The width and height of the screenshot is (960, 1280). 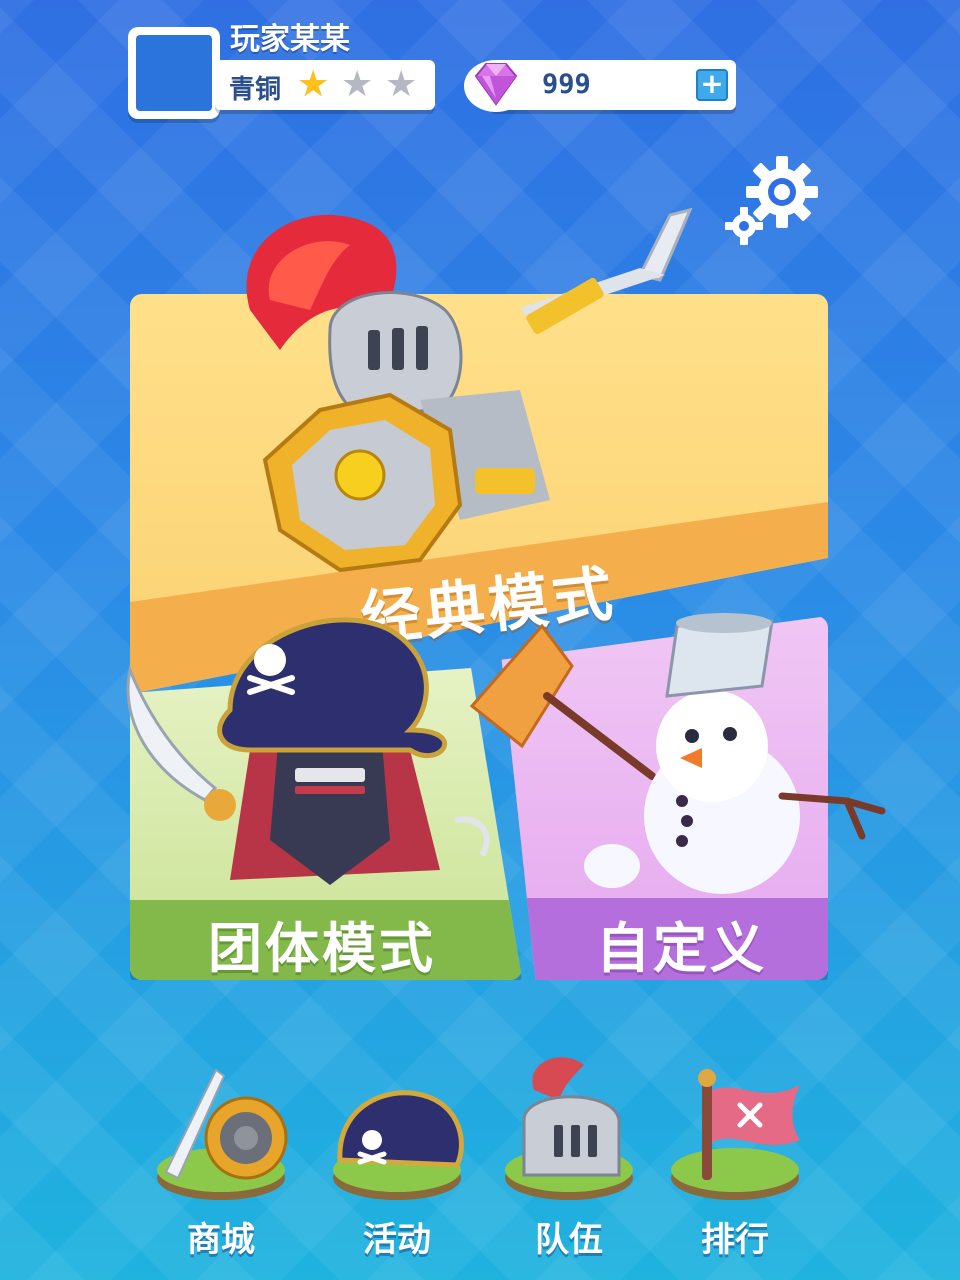 I want to click on star-filled-icon: ★, so click(x=313, y=84).